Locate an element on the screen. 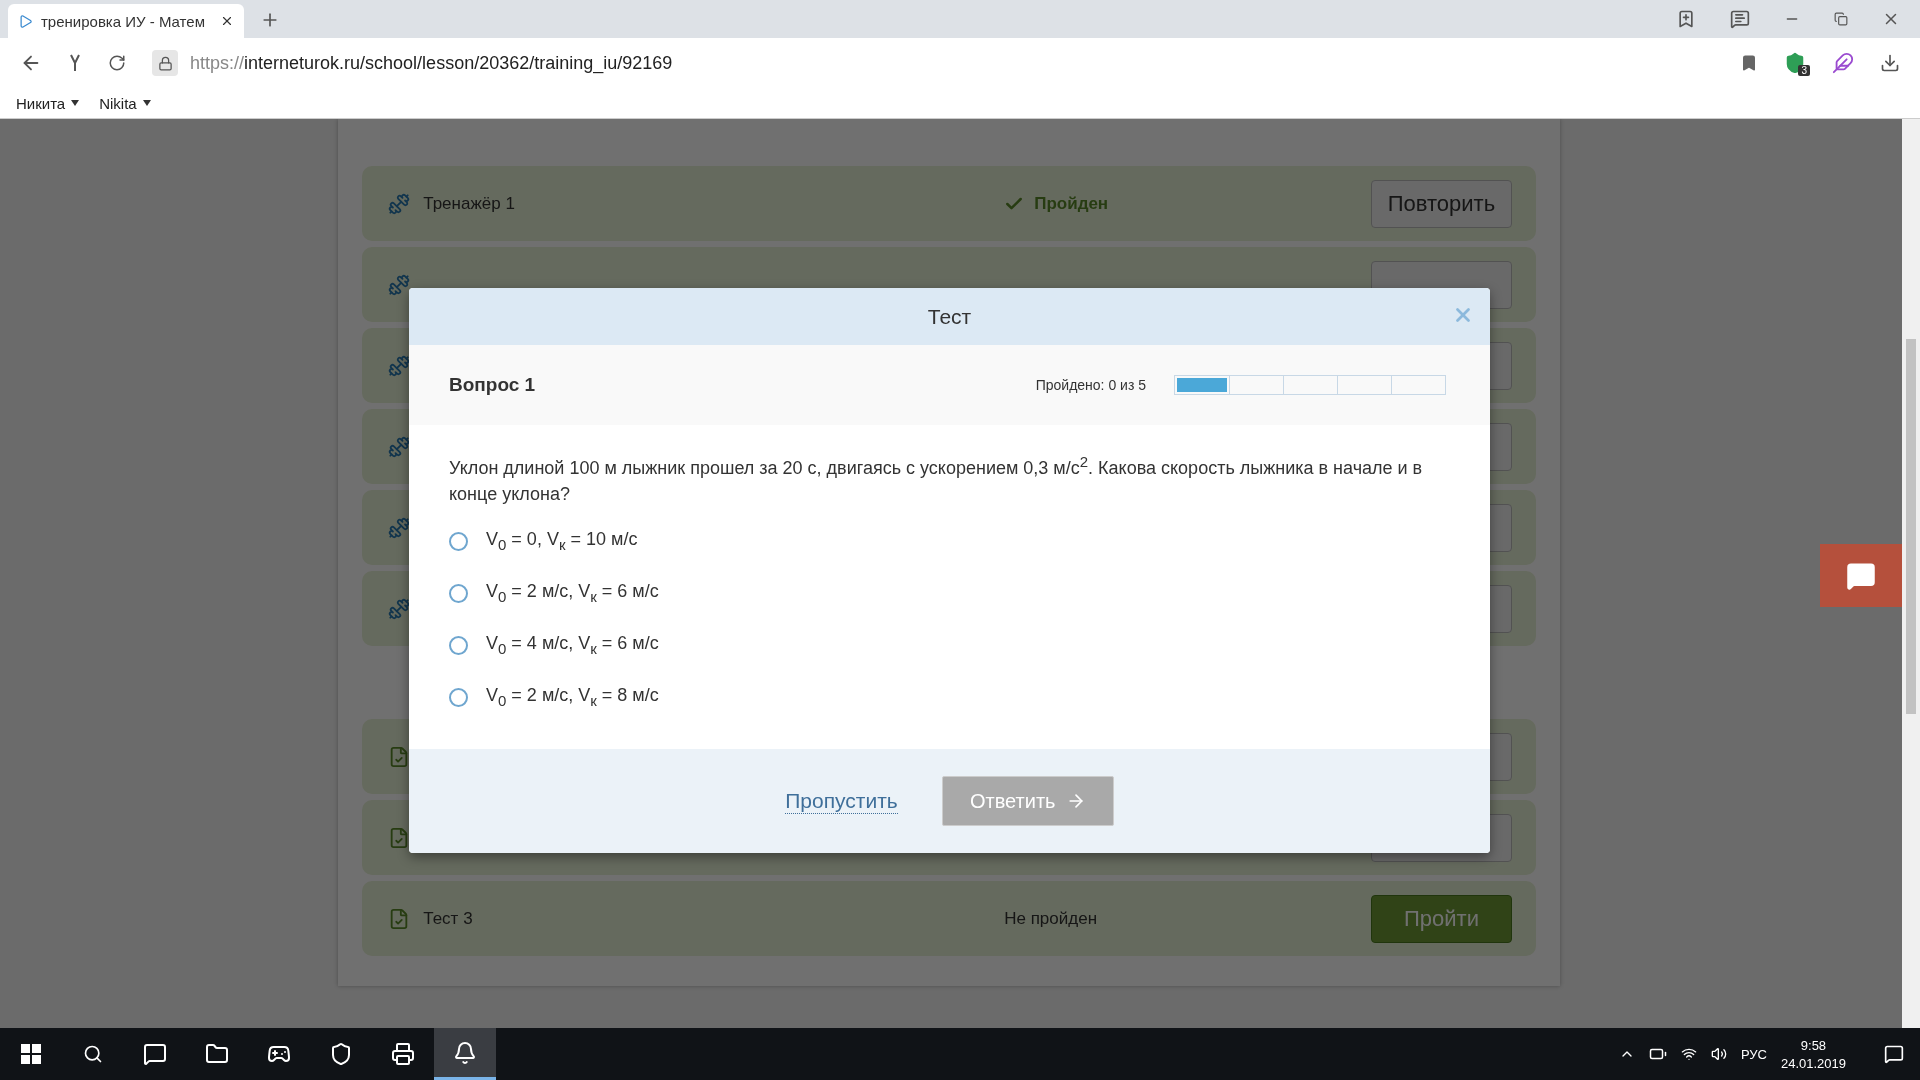 The width and height of the screenshot is (1920, 1080). bookmark-folder: Никита is located at coordinates (41, 103).